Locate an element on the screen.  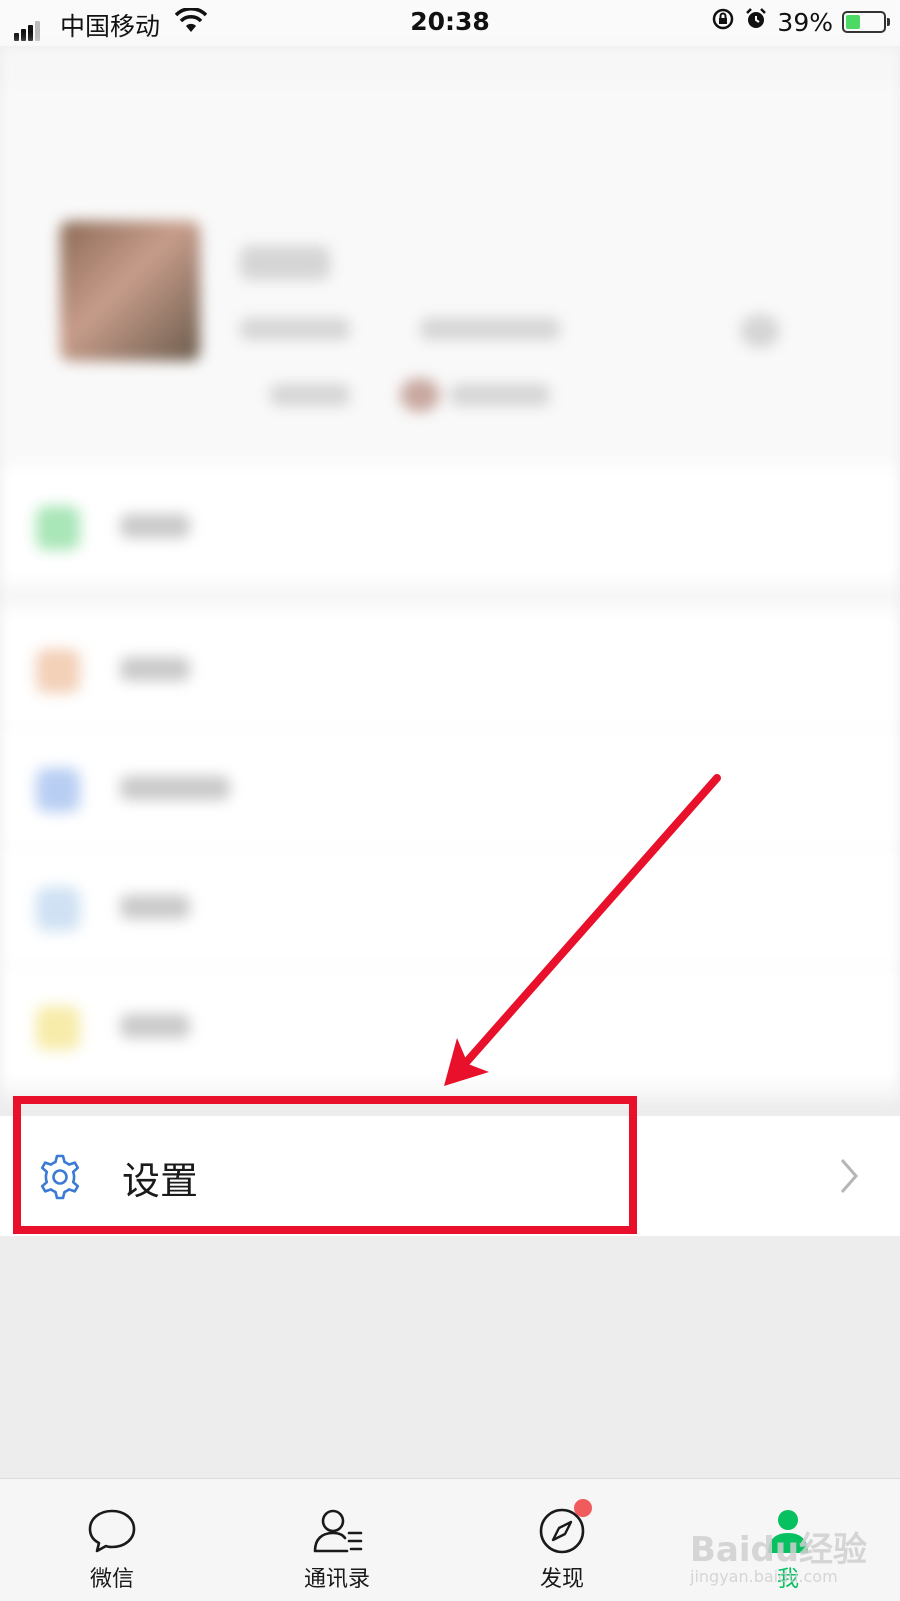
watermark-text: Baidu经验 is located at coordinates (779, 1550).